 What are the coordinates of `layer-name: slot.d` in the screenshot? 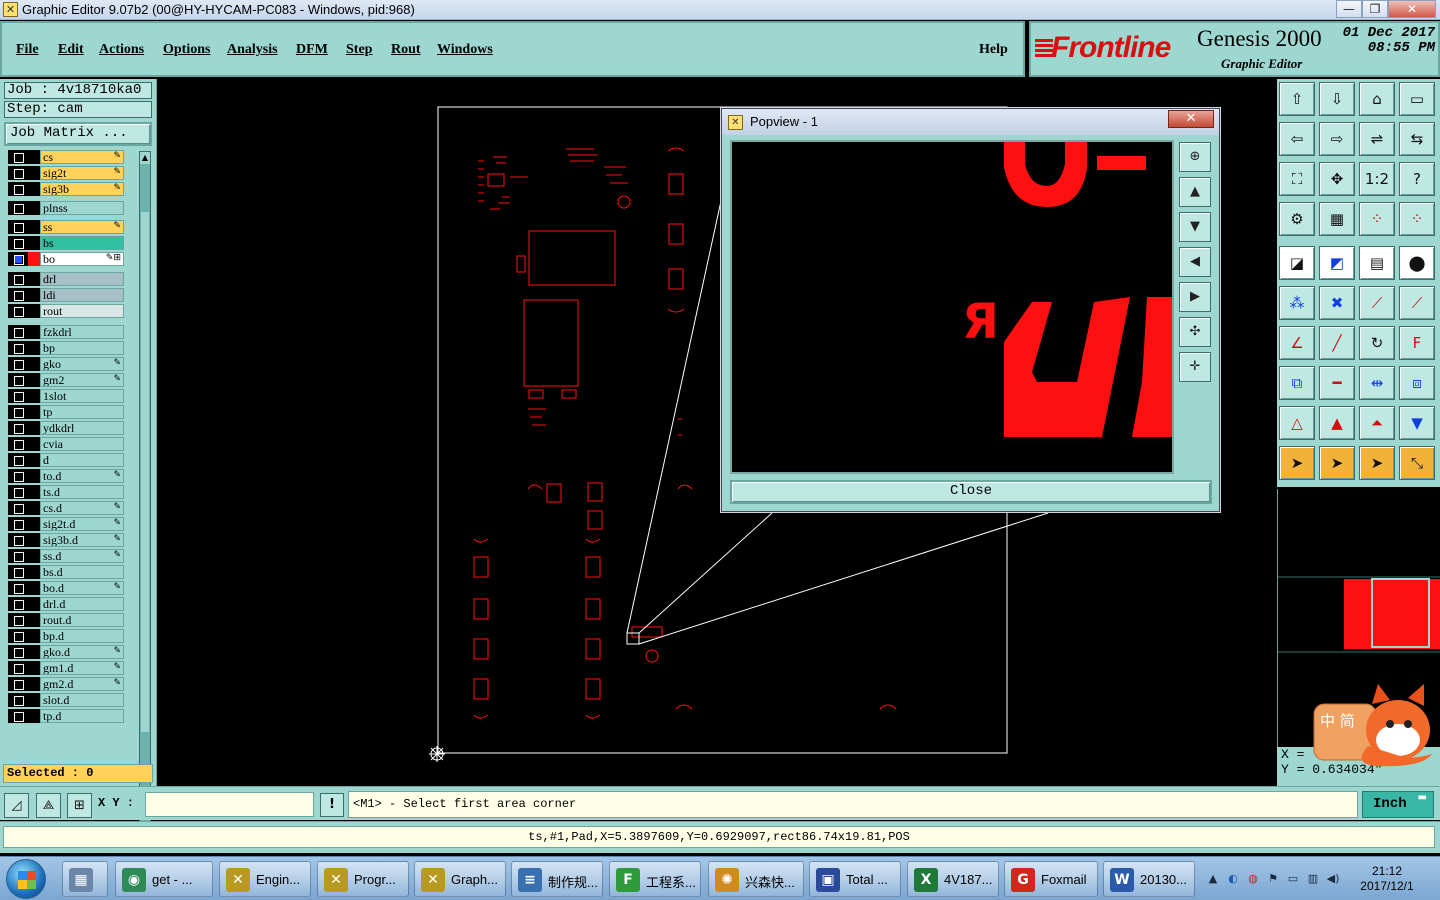 It's located at (82, 700).